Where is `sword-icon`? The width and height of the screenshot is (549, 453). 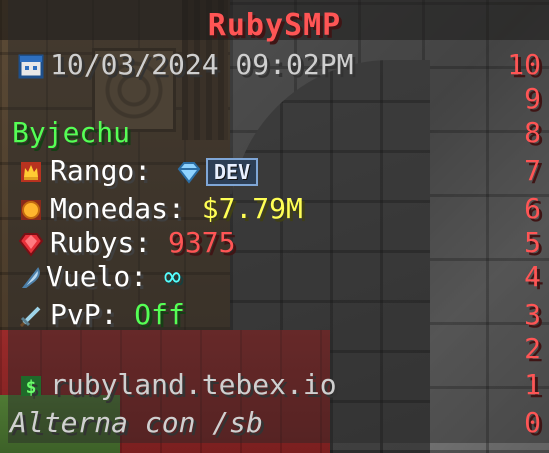
sword-icon is located at coordinates (31, 316).